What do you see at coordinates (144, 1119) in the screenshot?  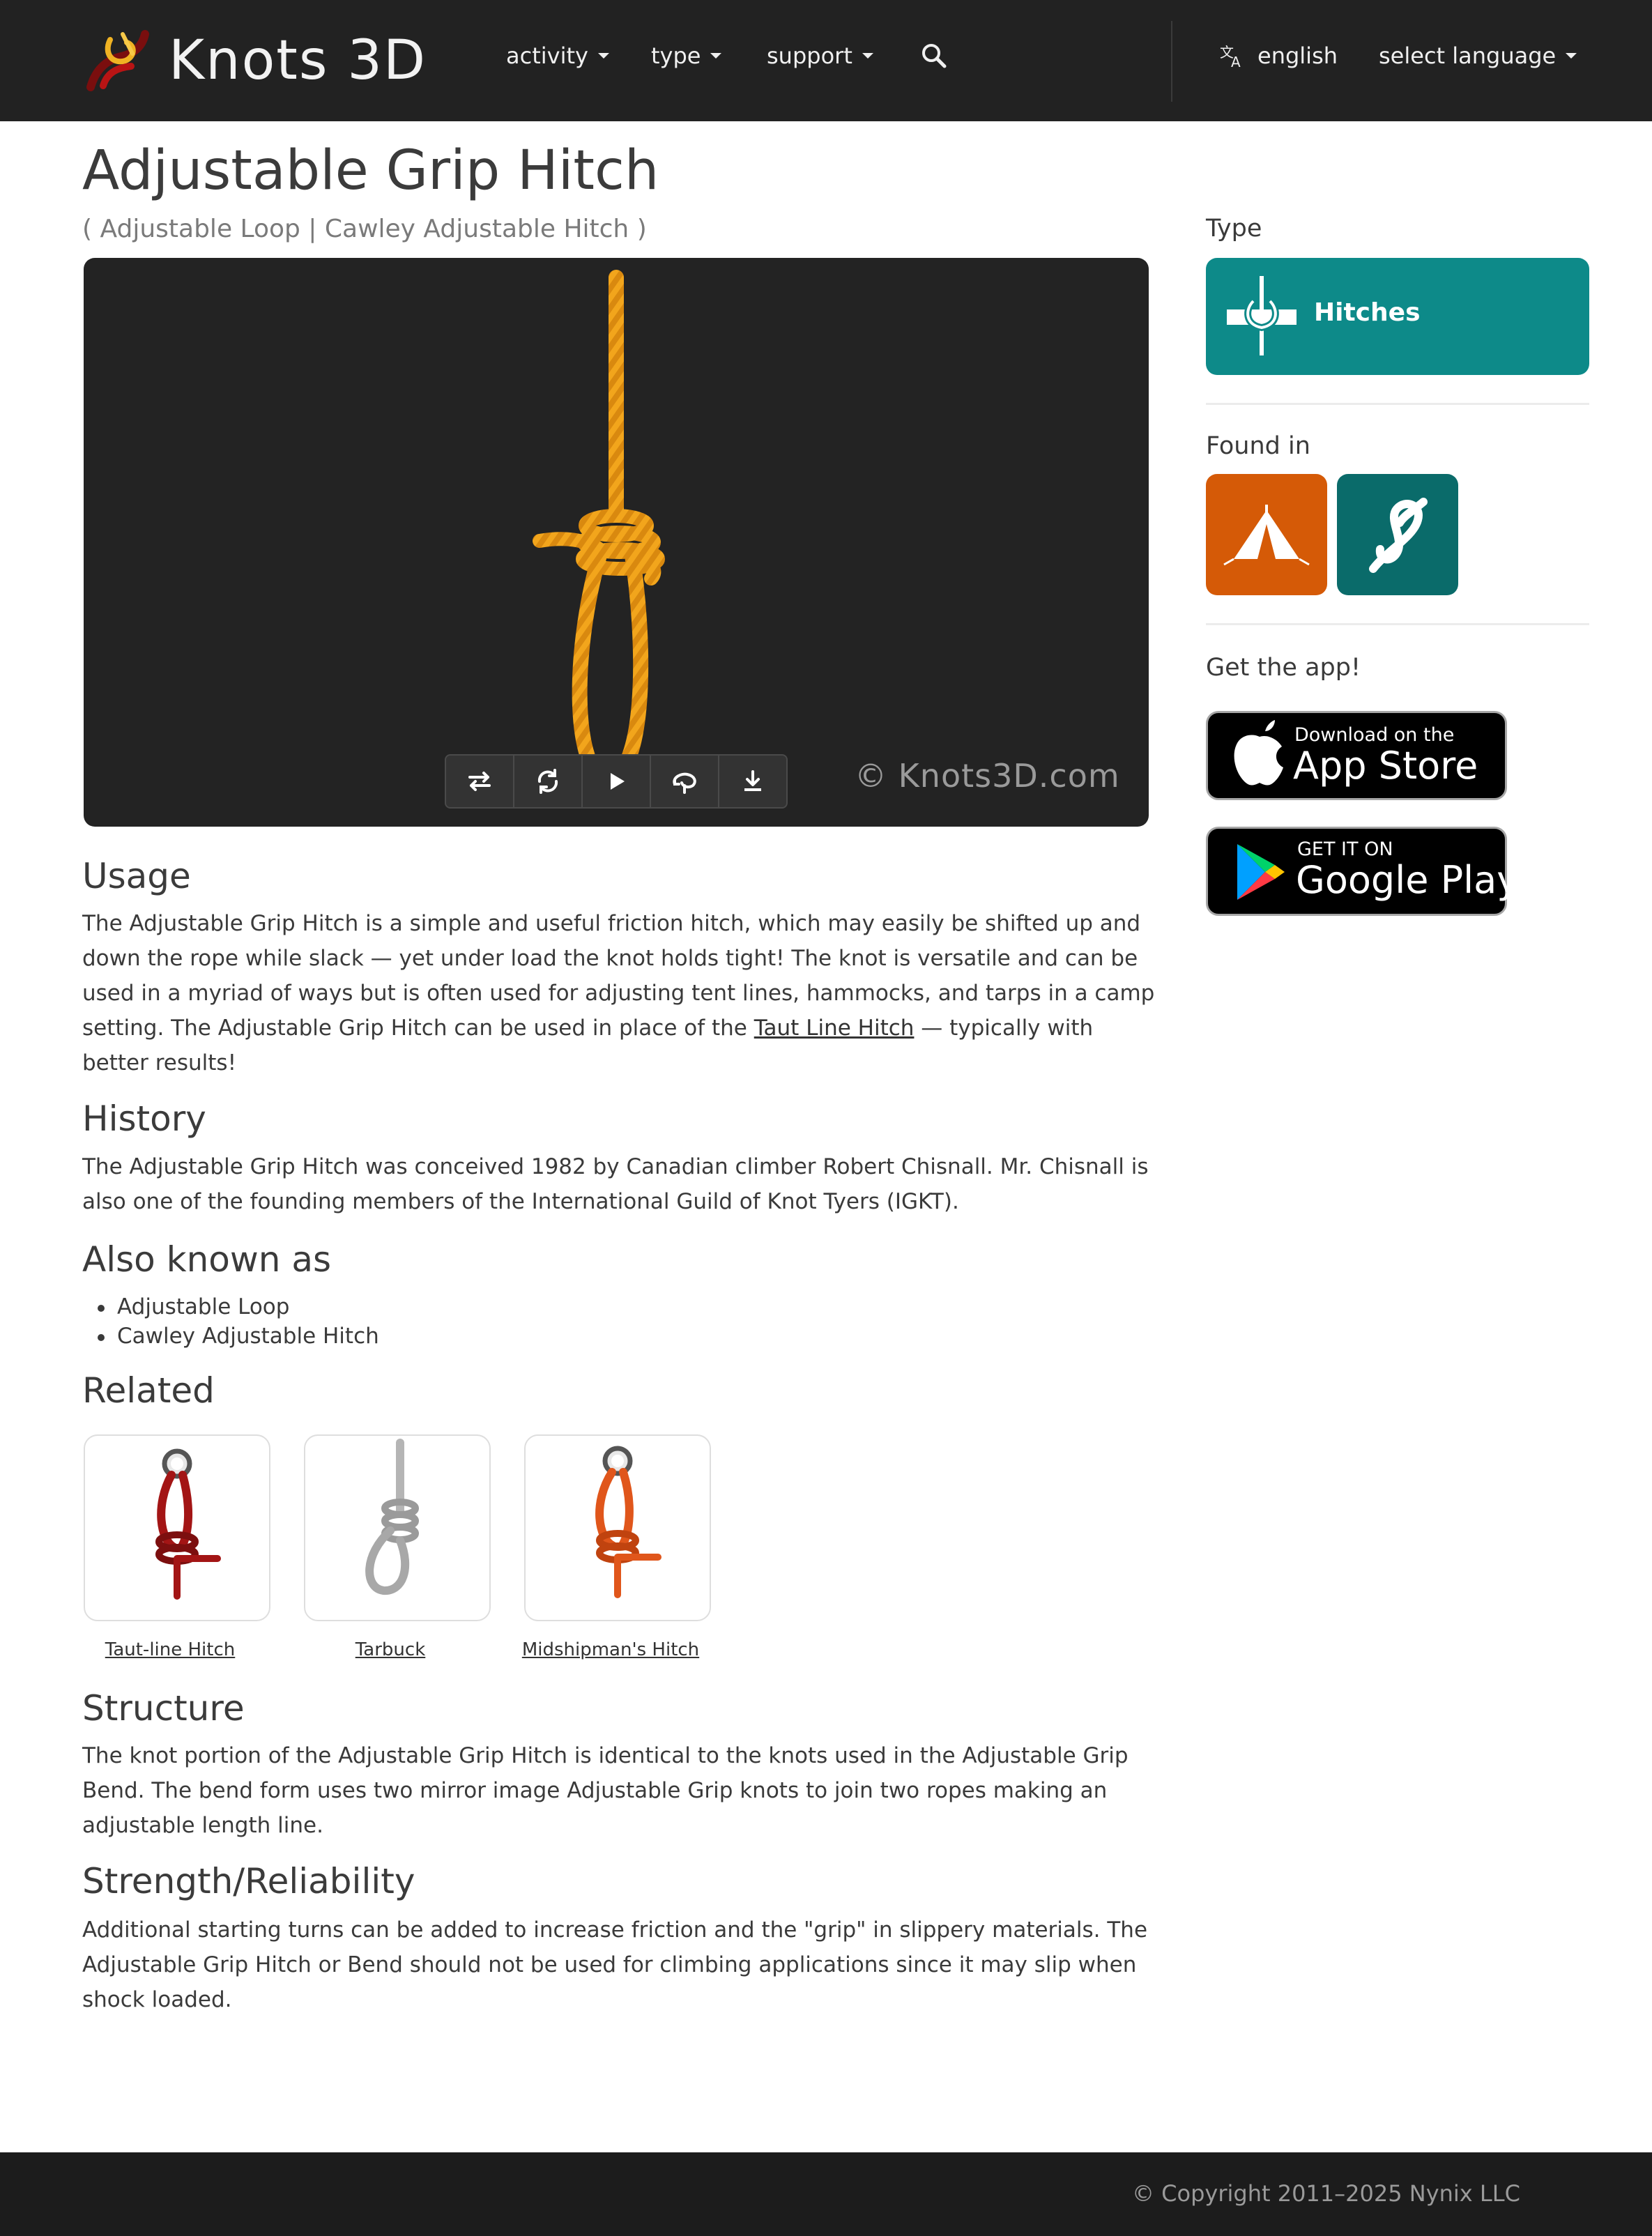 I see `history-heading: History` at bounding box center [144, 1119].